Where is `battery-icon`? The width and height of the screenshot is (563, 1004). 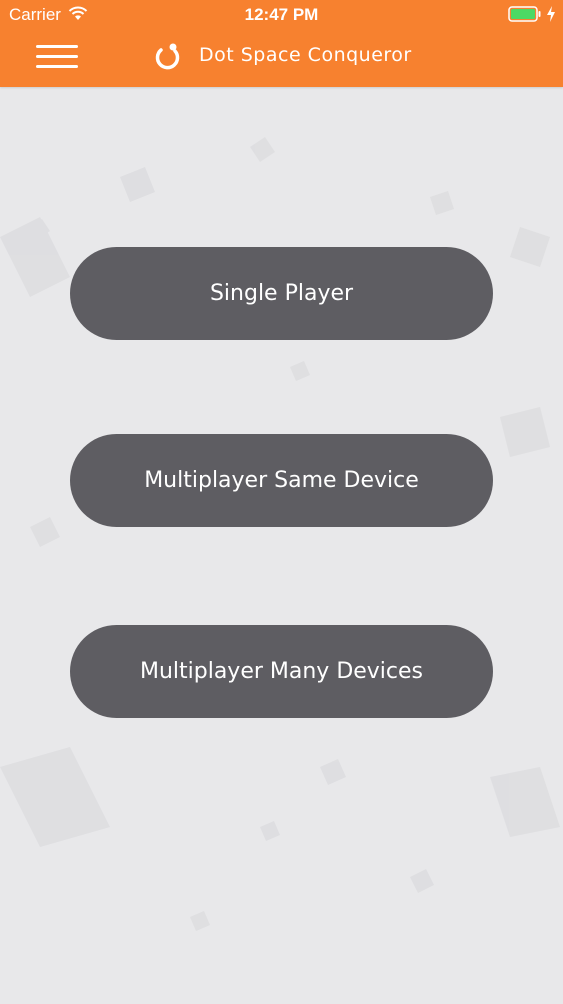
battery-icon is located at coordinates (524, 14).